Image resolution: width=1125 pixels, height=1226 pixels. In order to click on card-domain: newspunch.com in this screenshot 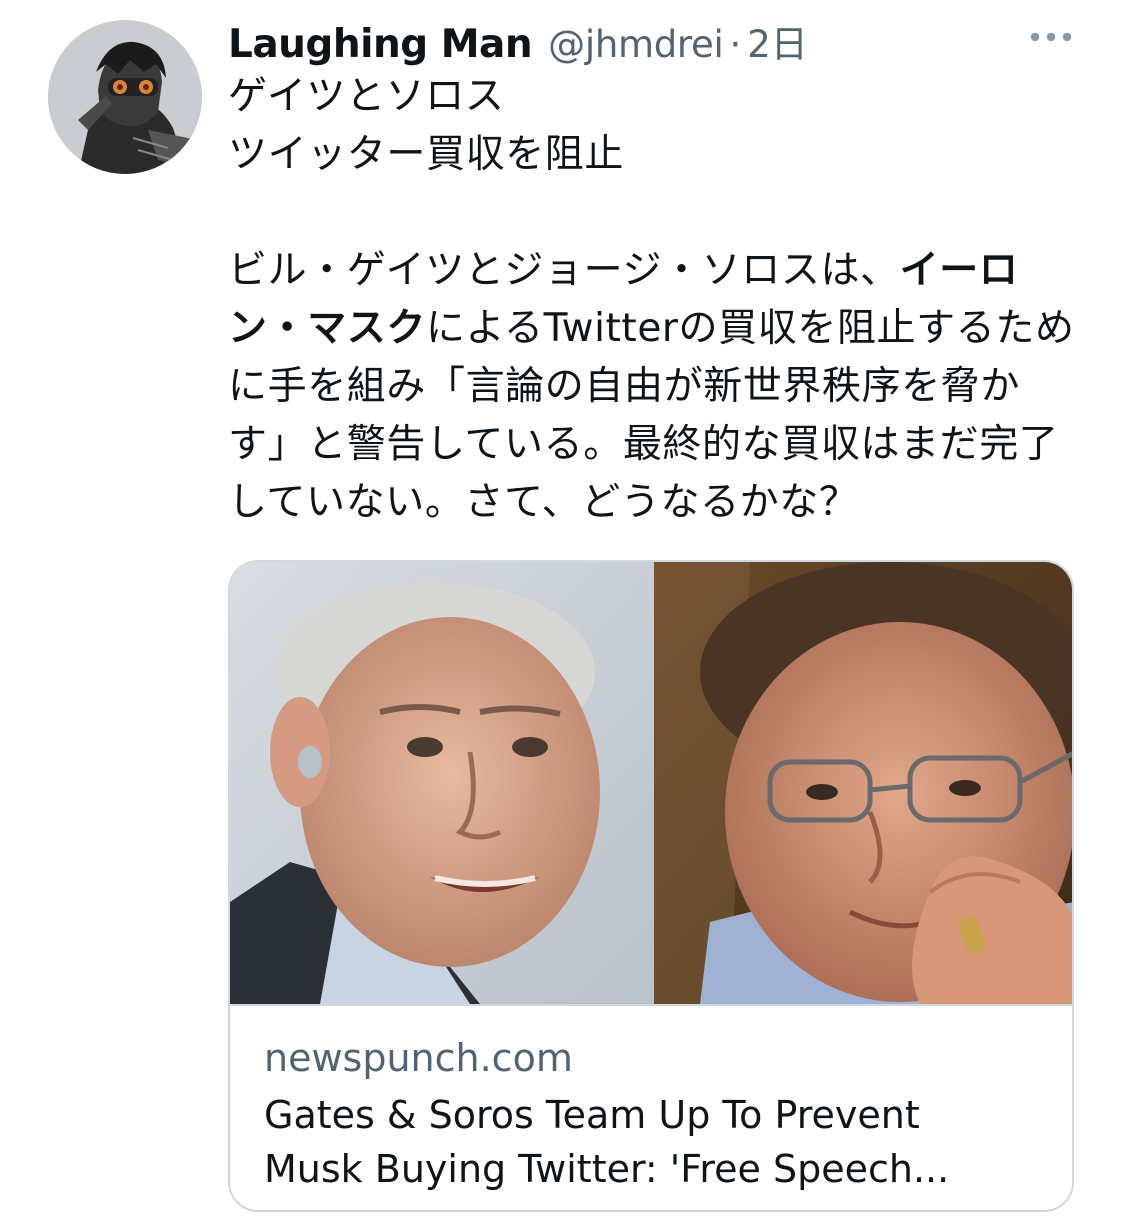, I will do `click(418, 1058)`.